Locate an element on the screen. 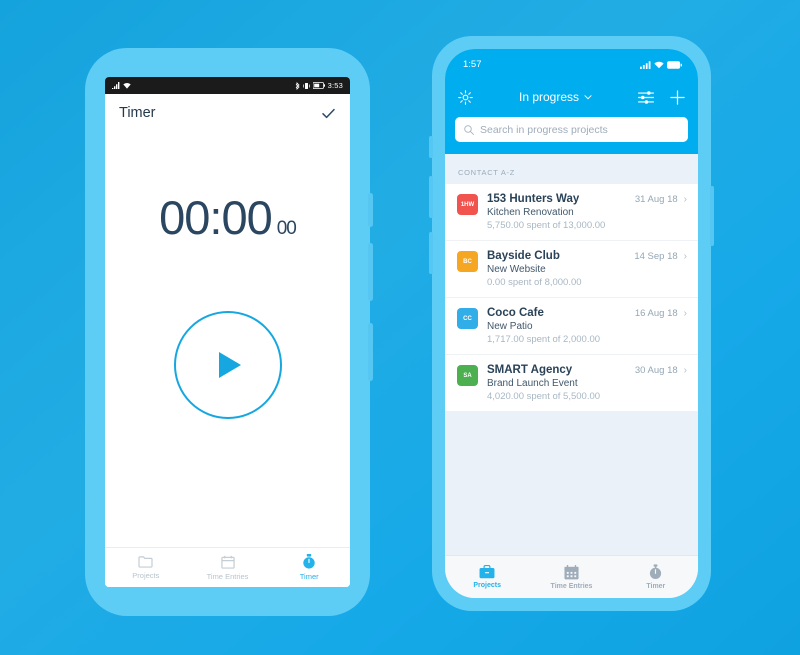 This screenshot has height=655, width=800. play-icon is located at coordinates (230, 365).